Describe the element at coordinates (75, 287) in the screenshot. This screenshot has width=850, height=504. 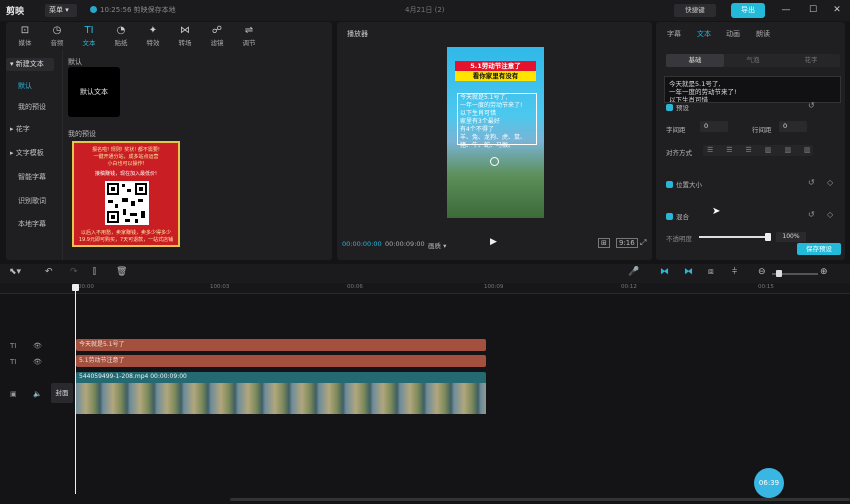
I see `playhead-handle` at that location.